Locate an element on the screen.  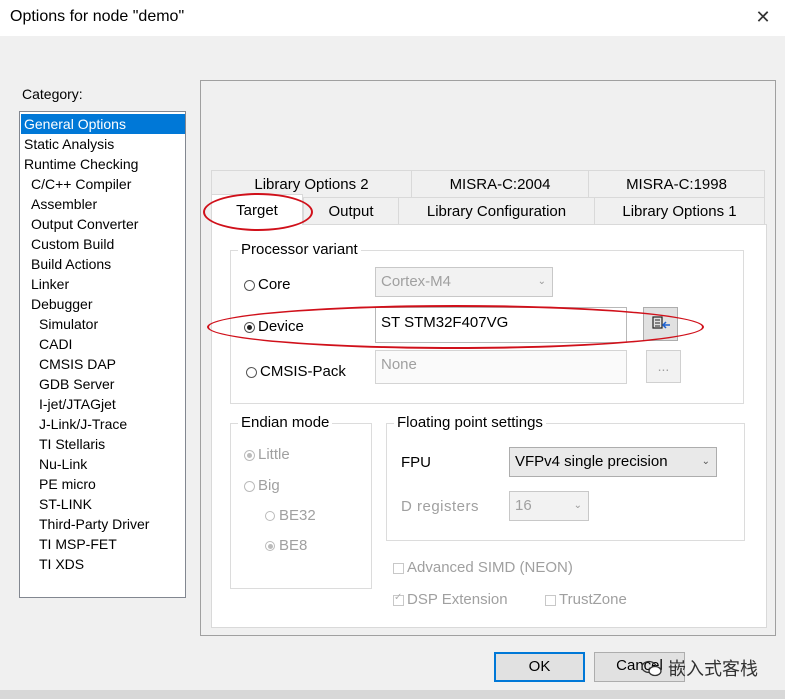
be8-label: BE8 is located at coordinates (293, 545).